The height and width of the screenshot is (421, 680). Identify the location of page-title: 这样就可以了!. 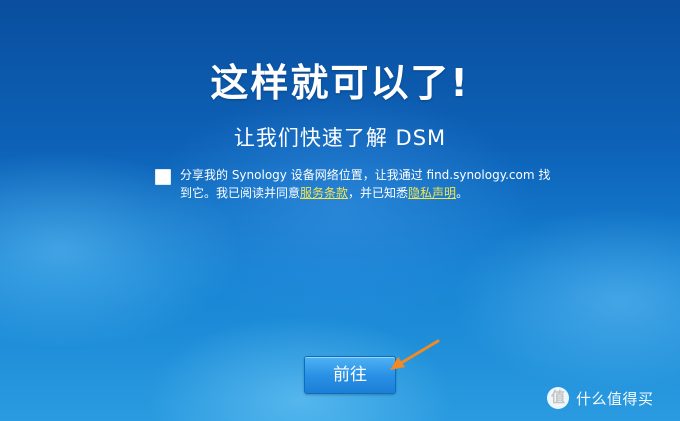
(340, 83).